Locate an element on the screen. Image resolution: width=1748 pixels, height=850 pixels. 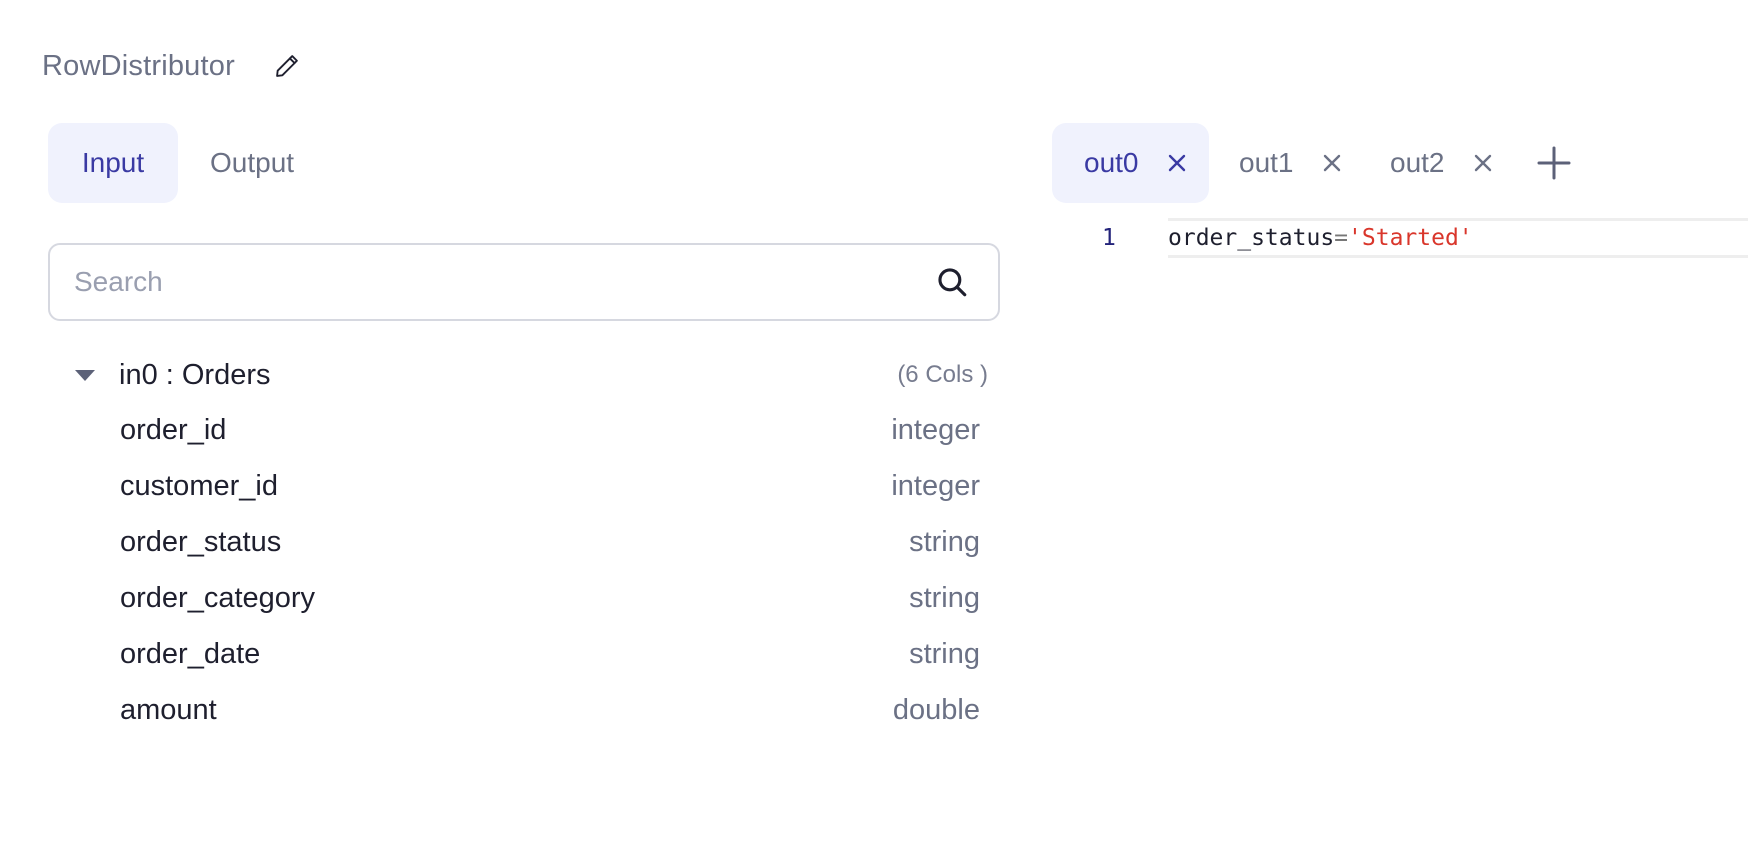
pencil-icon is located at coordinates (287, 66).